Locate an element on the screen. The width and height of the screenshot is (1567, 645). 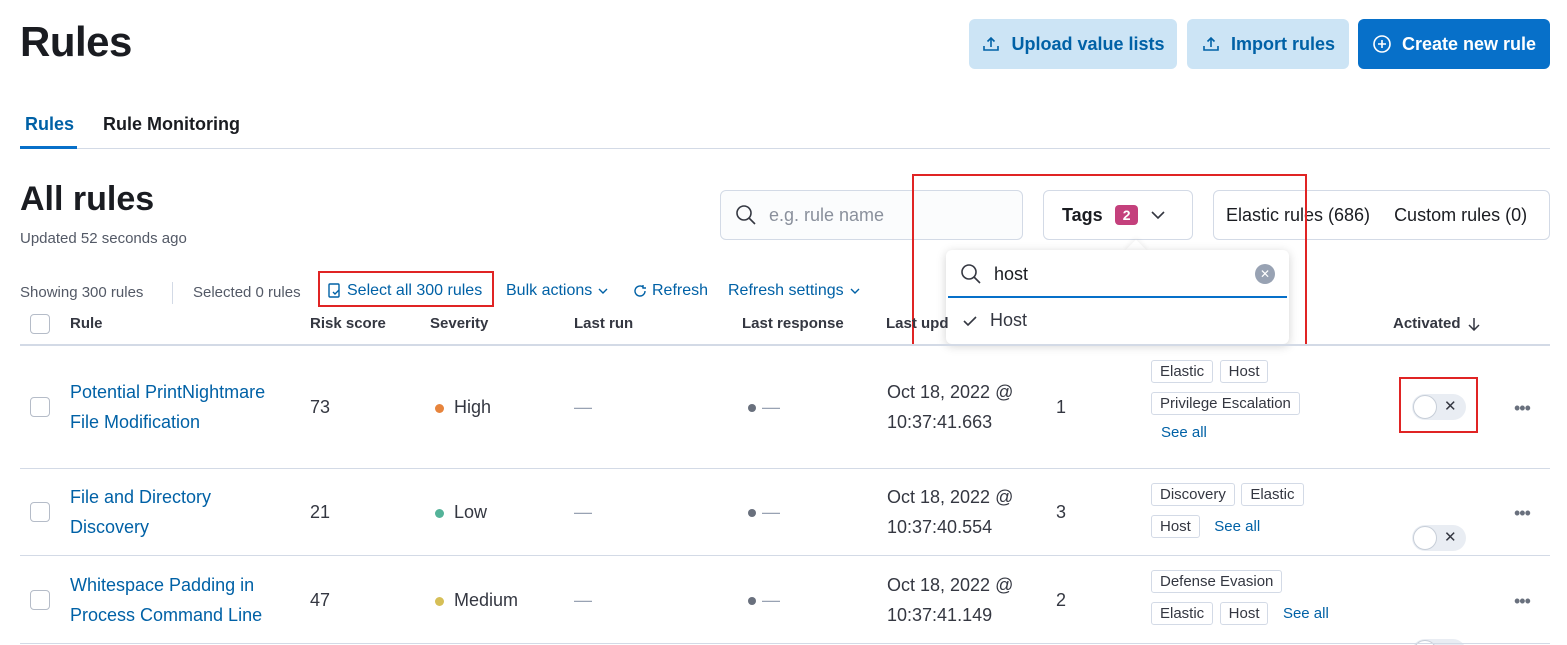
rule-name-line: Process Command Line is located at coordinates (166, 615).